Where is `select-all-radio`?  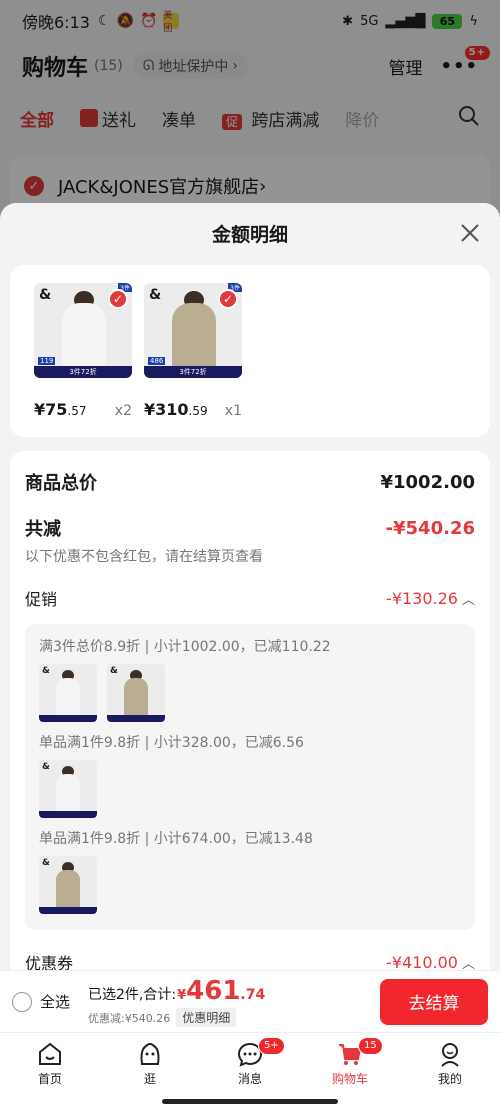
select-all-radio is located at coordinates (22, 1001).